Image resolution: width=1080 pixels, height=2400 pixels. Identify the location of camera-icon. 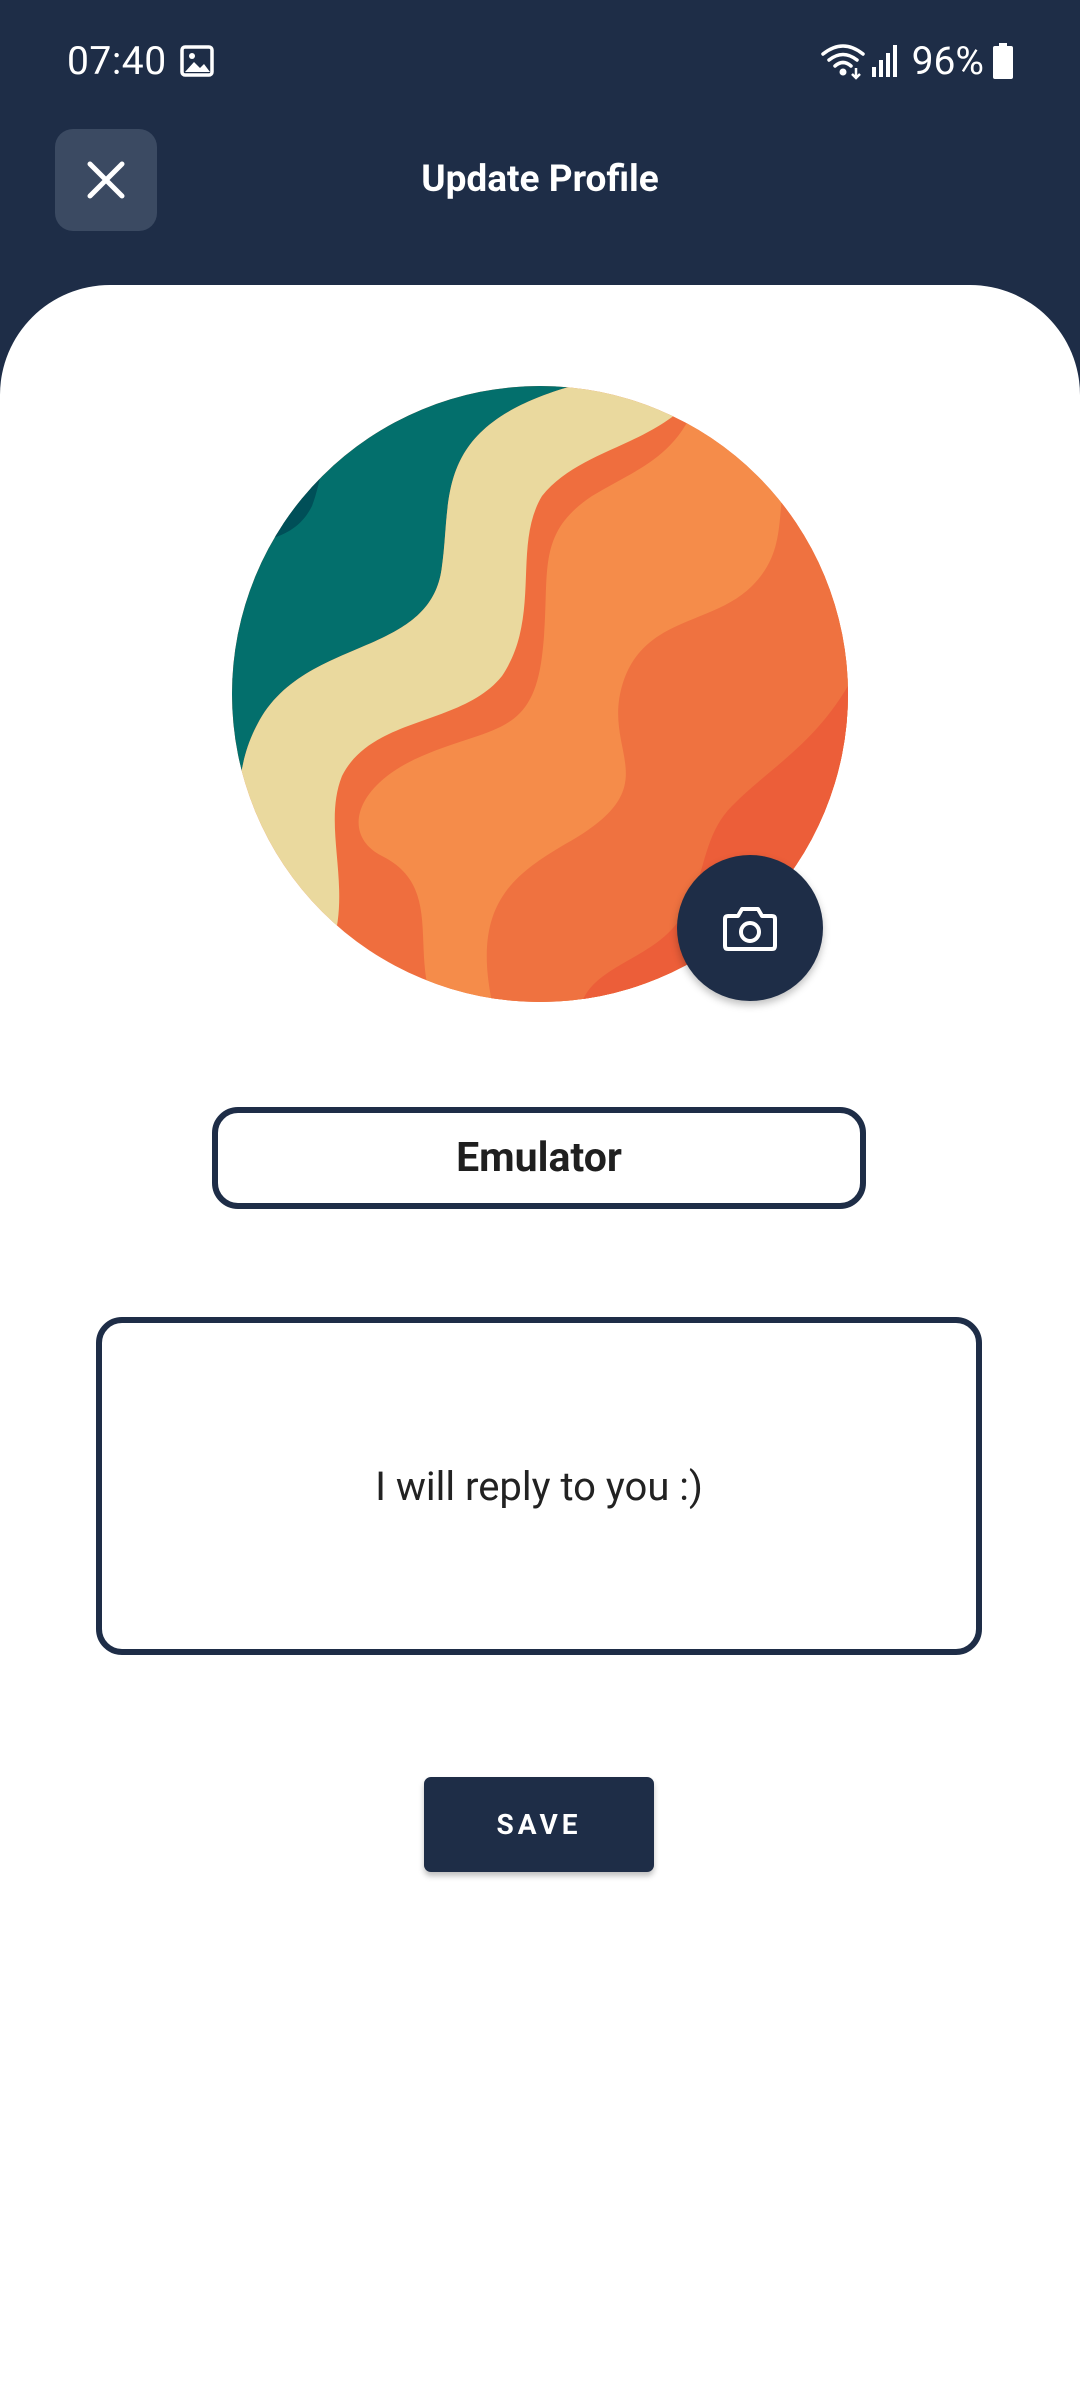
(750, 929).